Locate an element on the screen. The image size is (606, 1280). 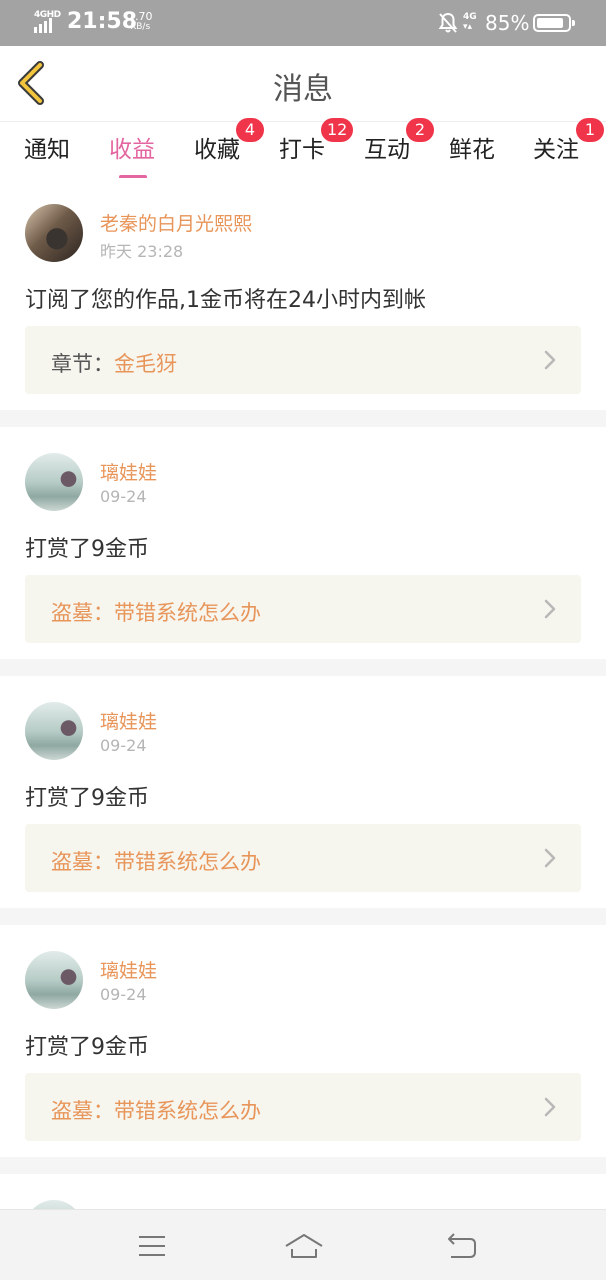
tab-bar: 通知 收益 收藏 4 打卡 12 互动 2 鲜花 关注 1 is located at coordinates (303, 148).